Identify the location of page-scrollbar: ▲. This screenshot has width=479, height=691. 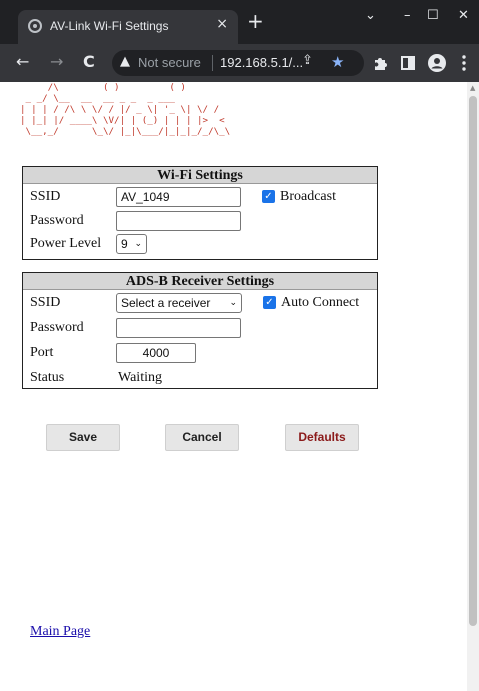
(473, 386).